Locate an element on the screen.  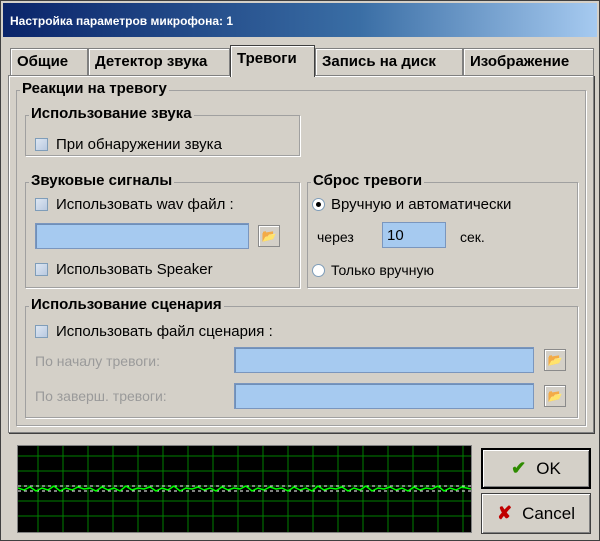
tab-alarms: Тревоги is located at coordinates (272, 61).